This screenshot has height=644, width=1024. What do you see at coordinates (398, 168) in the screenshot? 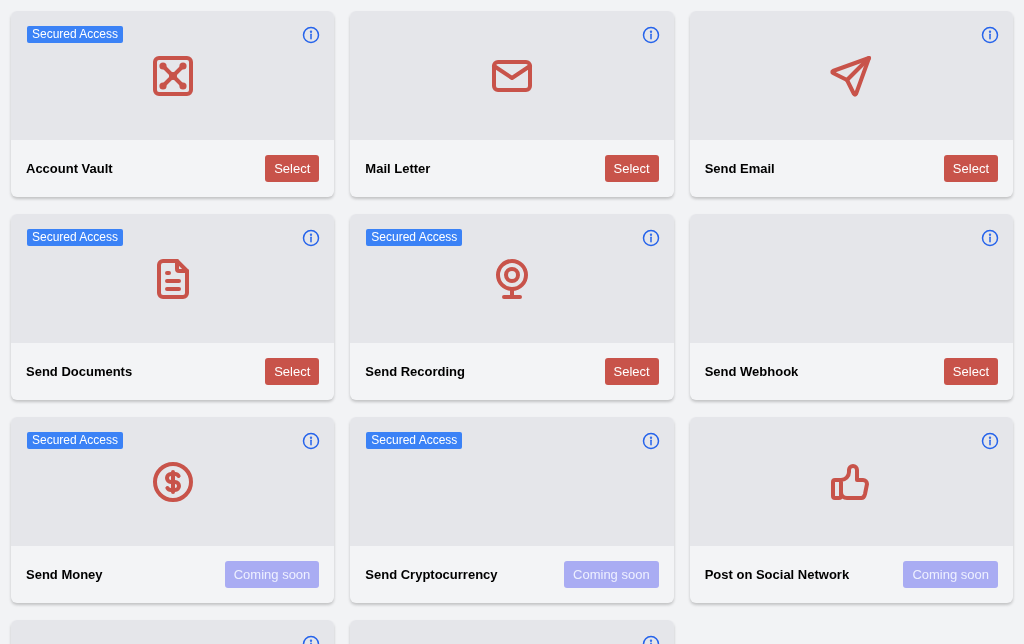
I see `card-title: Mail Letter` at bounding box center [398, 168].